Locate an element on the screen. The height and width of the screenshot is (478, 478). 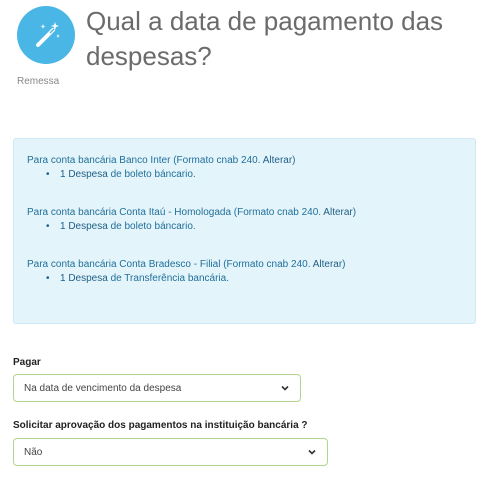
page-subtitle: Remessa is located at coordinates (38, 81).